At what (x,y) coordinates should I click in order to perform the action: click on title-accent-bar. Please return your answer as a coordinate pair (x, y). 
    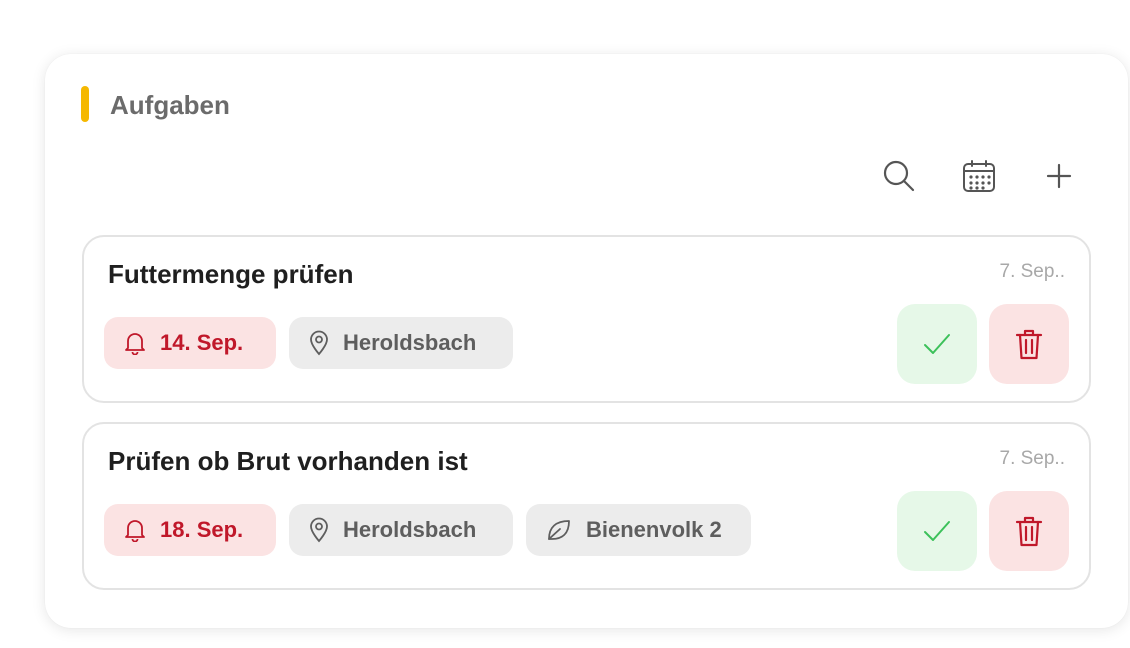
    Looking at the image, I should click on (85, 104).